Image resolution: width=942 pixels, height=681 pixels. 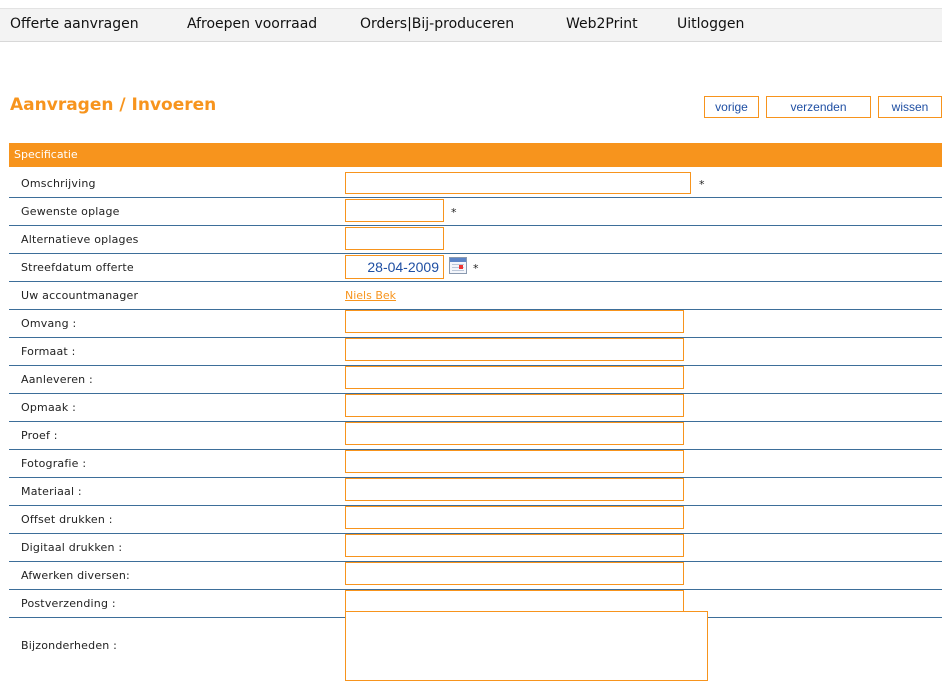 I want to click on label-digitaal-drukken: Digitaal drukken :, so click(x=72, y=547).